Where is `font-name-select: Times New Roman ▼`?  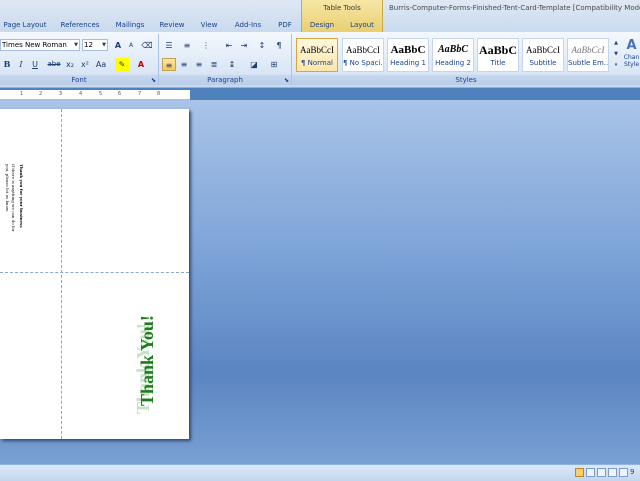
font-name-select: Times New Roman ▼ is located at coordinates (40, 45).